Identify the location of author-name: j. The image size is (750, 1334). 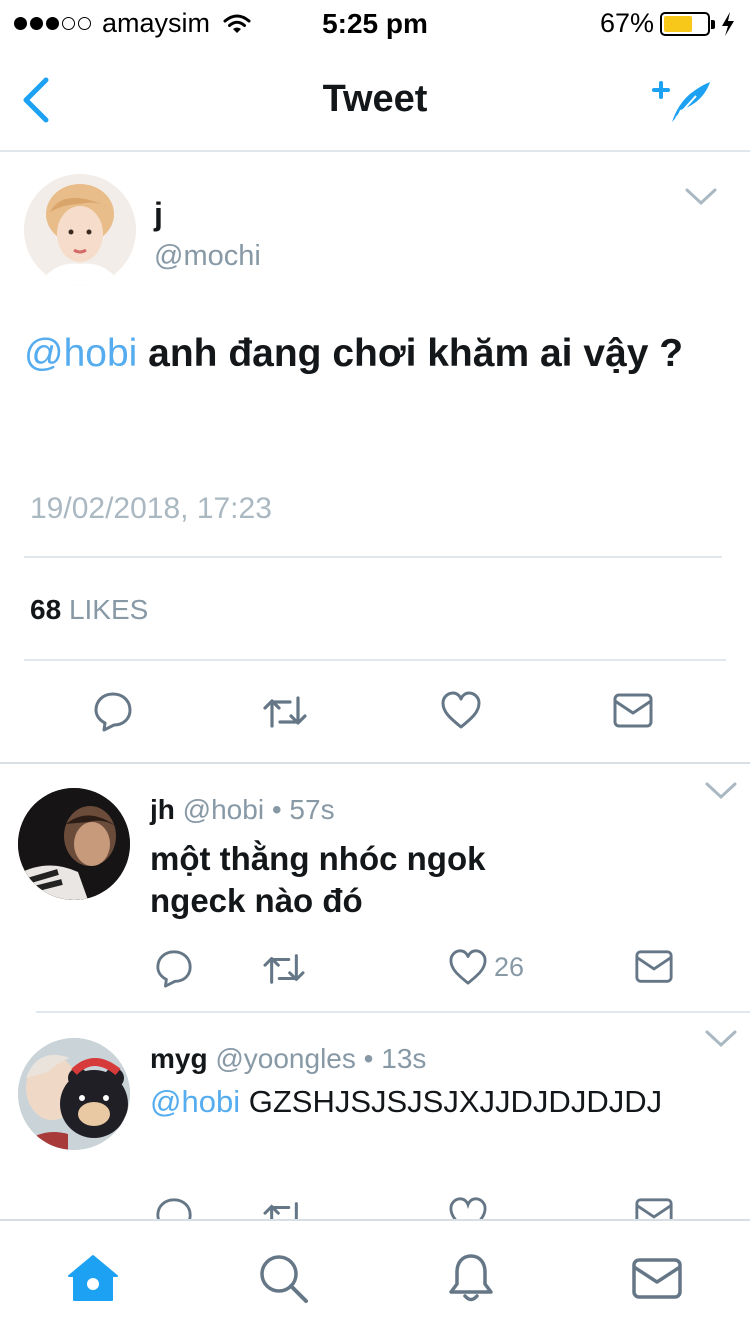
(158, 214).